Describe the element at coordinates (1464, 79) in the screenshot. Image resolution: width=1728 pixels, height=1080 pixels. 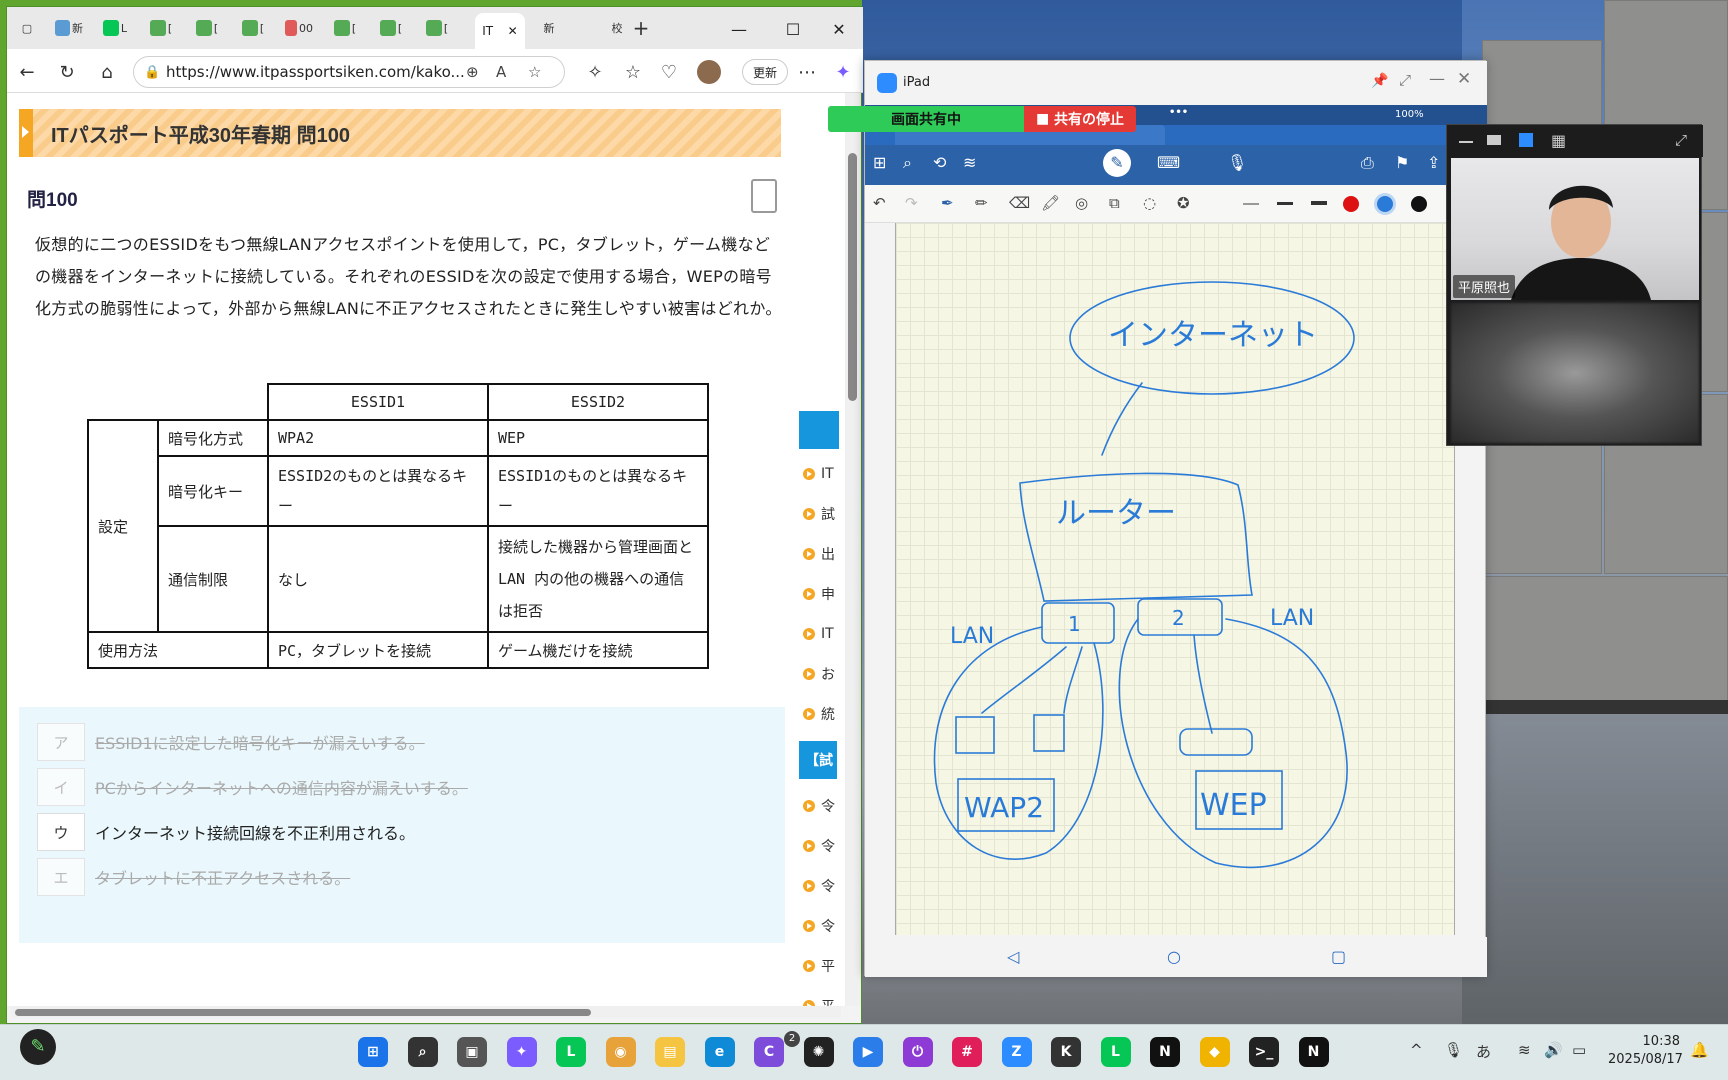
I see `ipad-close-icon: ✕` at that location.